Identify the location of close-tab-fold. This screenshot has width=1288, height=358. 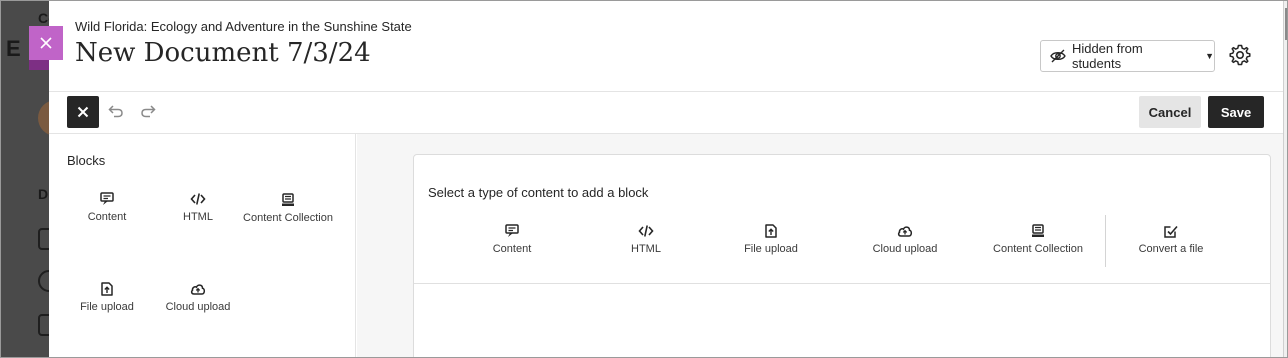
(39, 65).